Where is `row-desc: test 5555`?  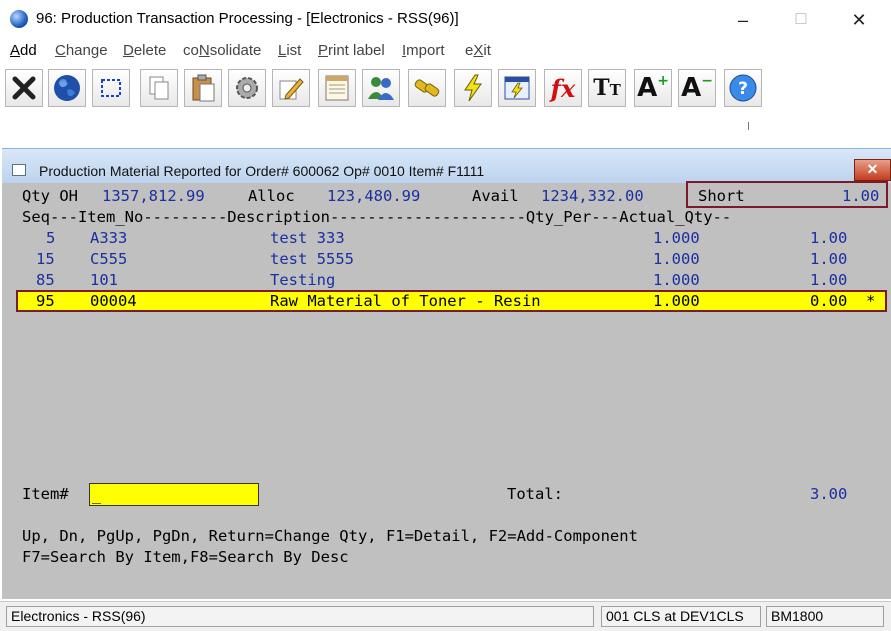 row-desc: test 5555 is located at coordinates (312, 259).